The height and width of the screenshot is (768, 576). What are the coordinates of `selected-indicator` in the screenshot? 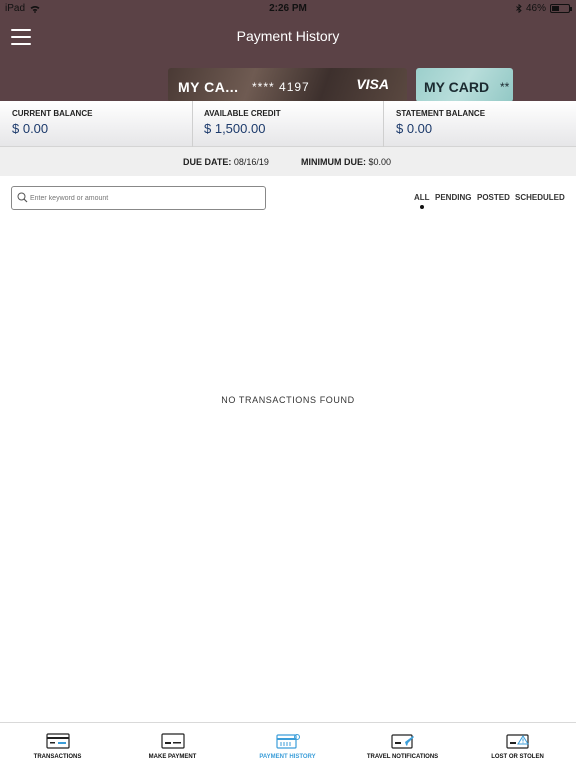 It's located at (421, 207).